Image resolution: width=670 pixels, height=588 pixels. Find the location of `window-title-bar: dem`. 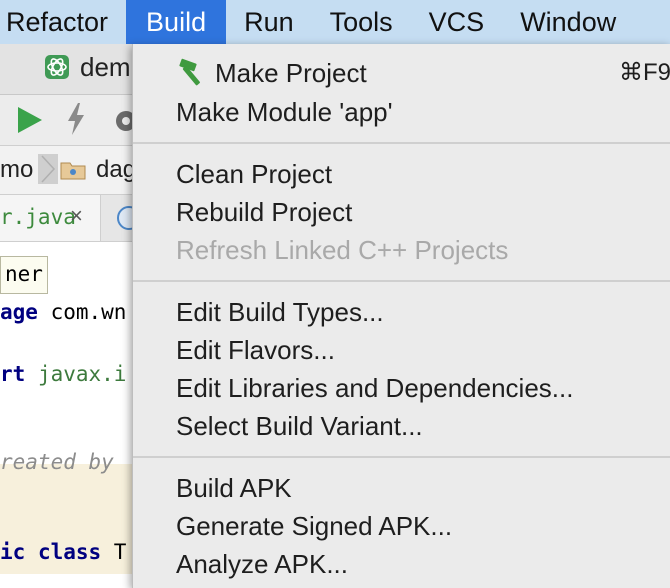

window-title-bar: dem is located at coordinates (70, 69).